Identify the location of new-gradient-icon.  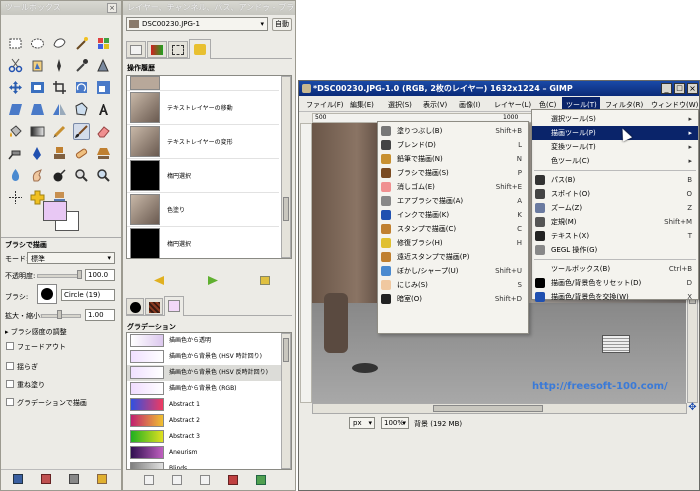
(177, 480).